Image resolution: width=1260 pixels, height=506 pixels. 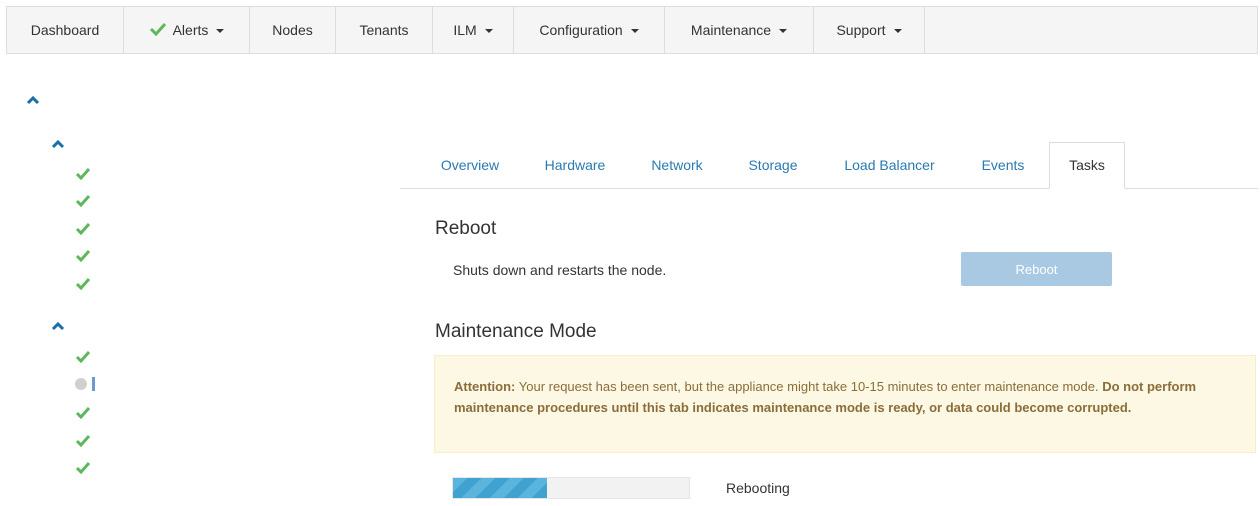 What do you see at coordinates (1087, 165) in the screenshot?
I see `tab-tasks: Tasks` at bounding box center [1087, 165].